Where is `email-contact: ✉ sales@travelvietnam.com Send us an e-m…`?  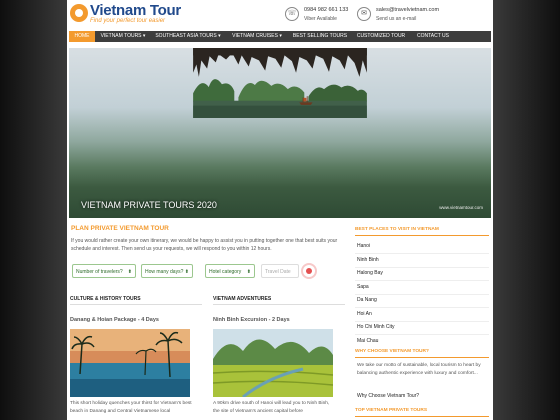
email-contact: ✉ sales@travelvietnam.com Send us an e-m… is located at coordinates (407, 15).